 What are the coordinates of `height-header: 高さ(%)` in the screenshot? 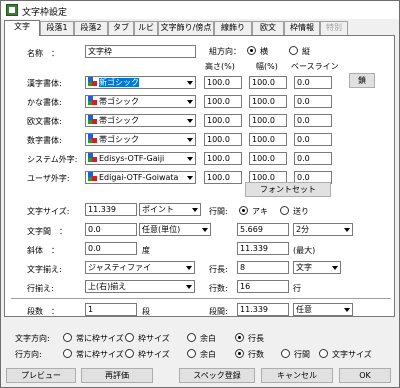 It's located at (220, 66).